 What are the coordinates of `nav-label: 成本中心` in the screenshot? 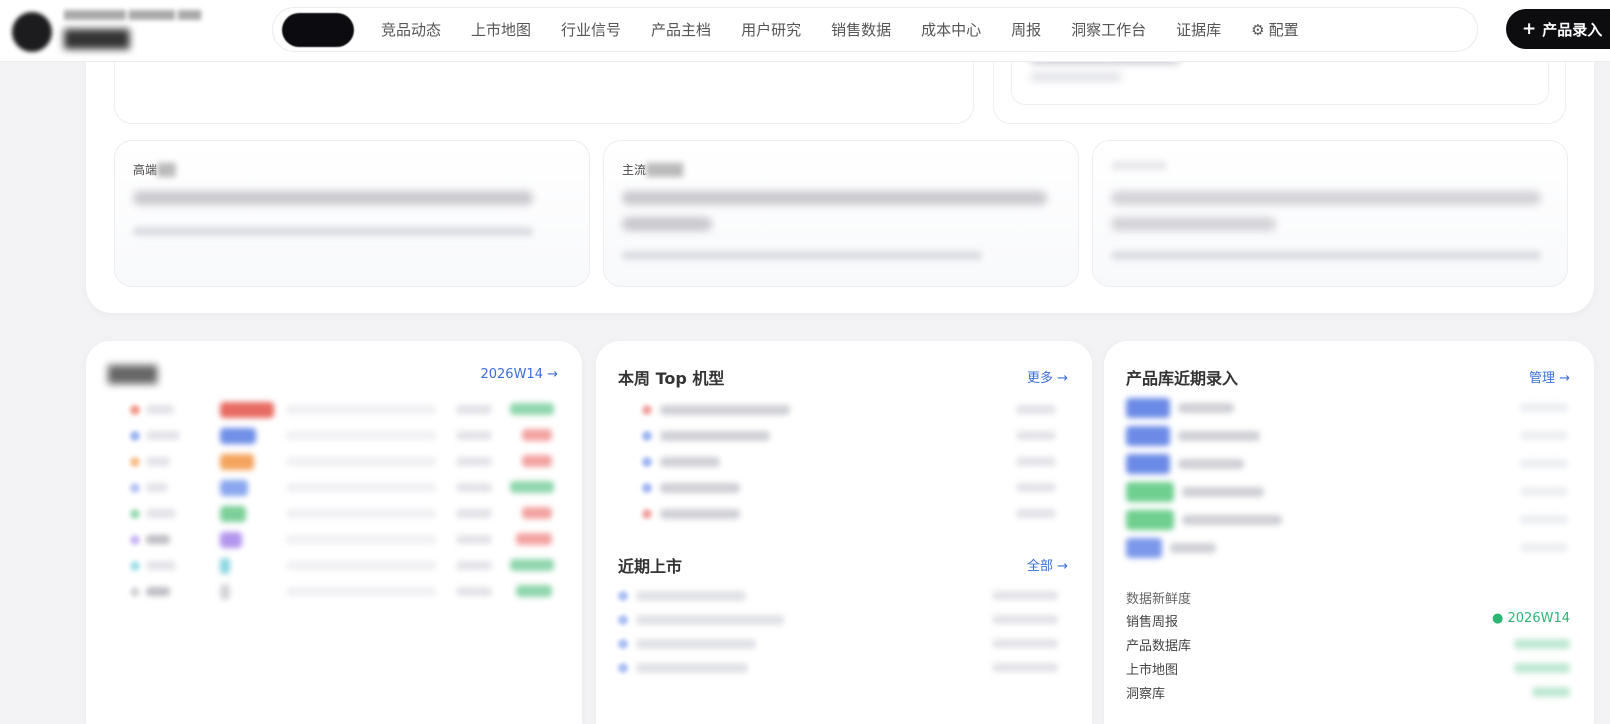 It's located at (951, 30).